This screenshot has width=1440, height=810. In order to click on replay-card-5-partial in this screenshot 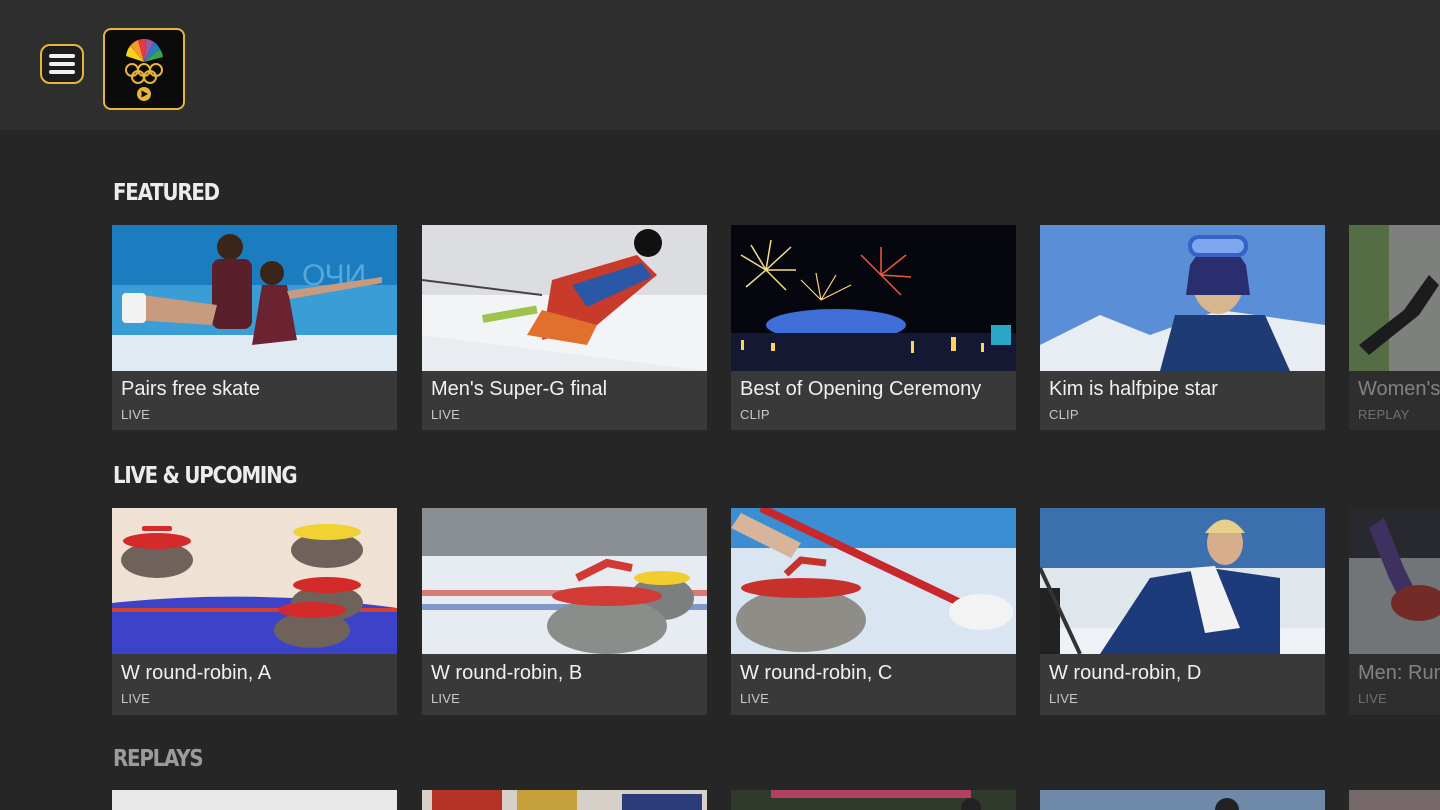, I will do `click(1394, 800)`.